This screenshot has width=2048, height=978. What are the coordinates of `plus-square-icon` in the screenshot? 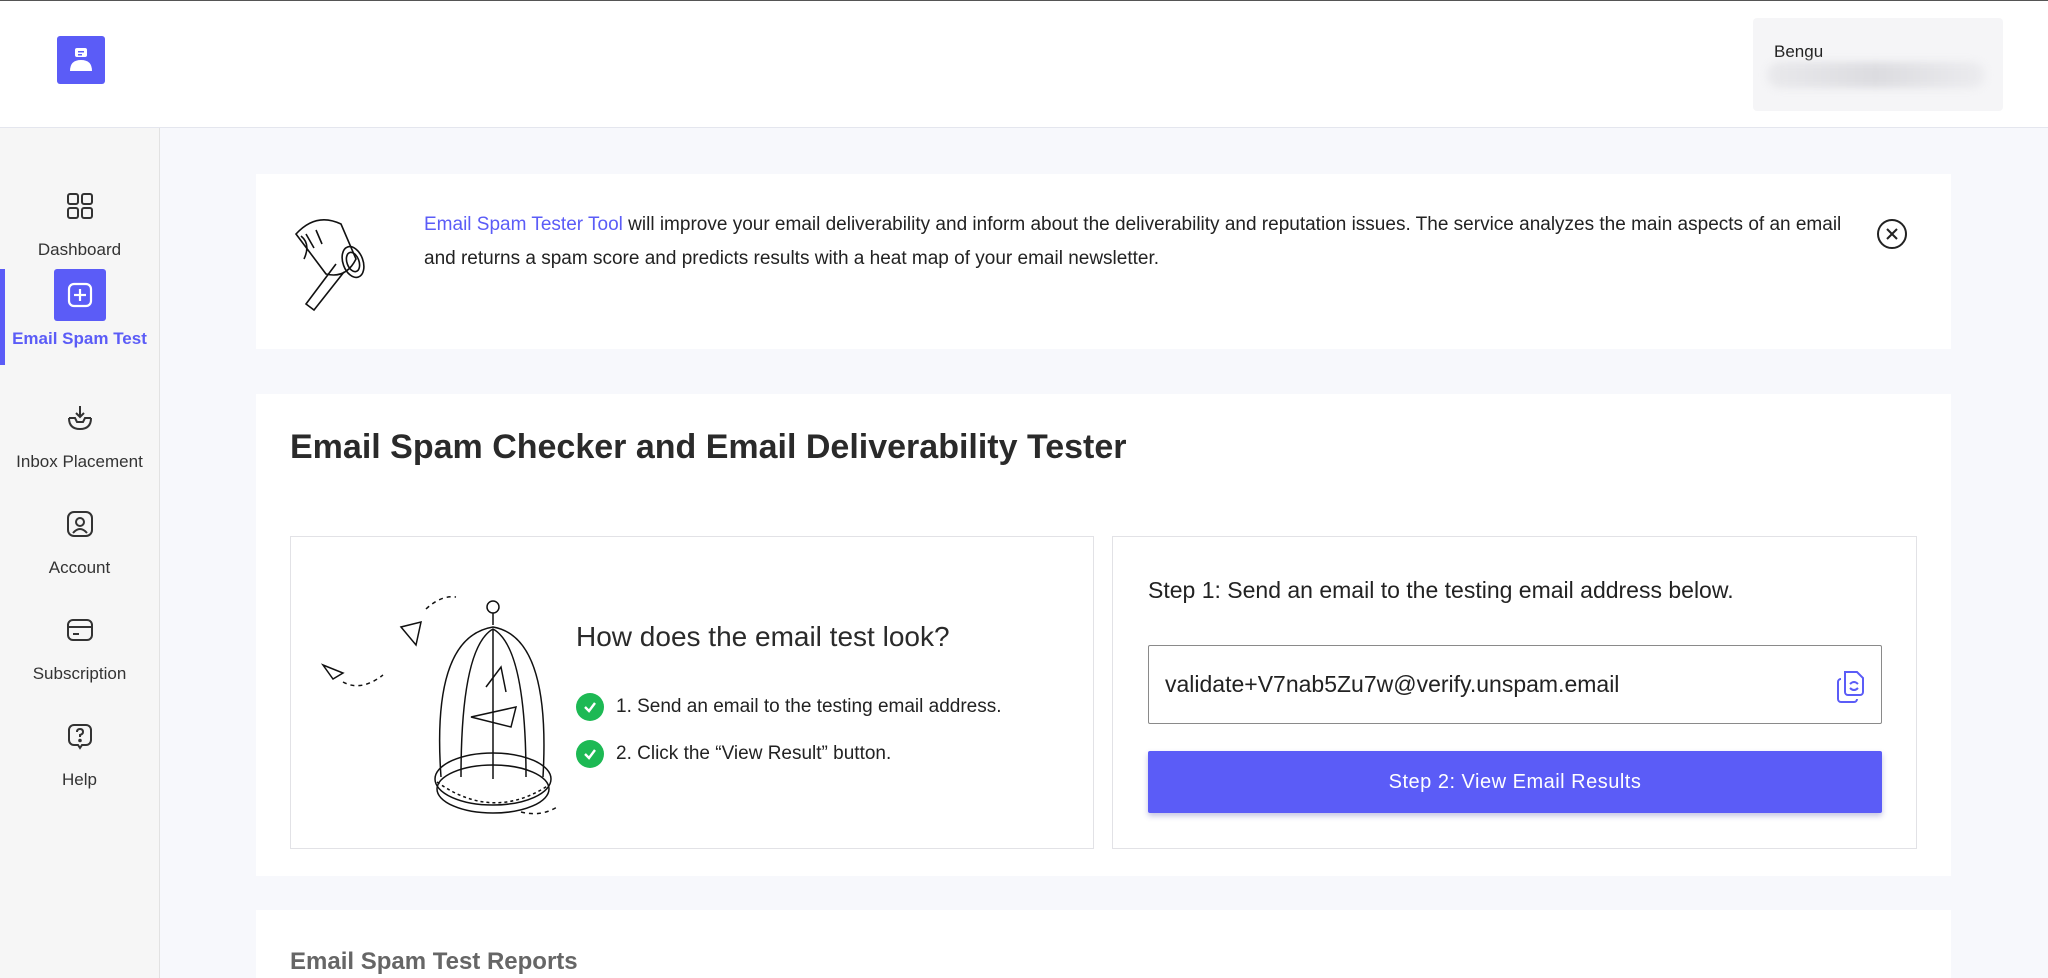 It's located at (79, 295).